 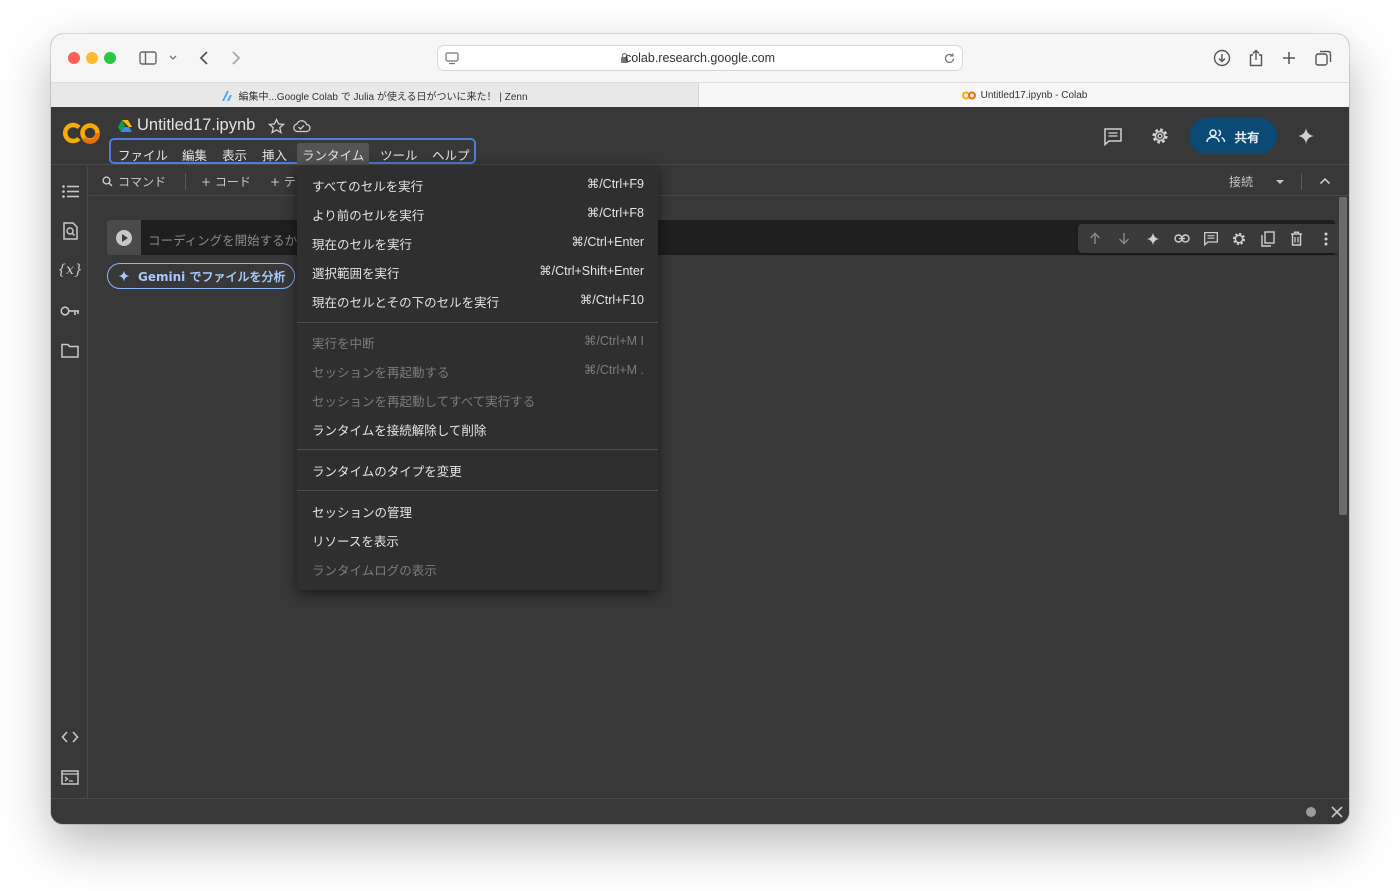 I want to click on add-code-button: + コード, so click(x=226, y=181).